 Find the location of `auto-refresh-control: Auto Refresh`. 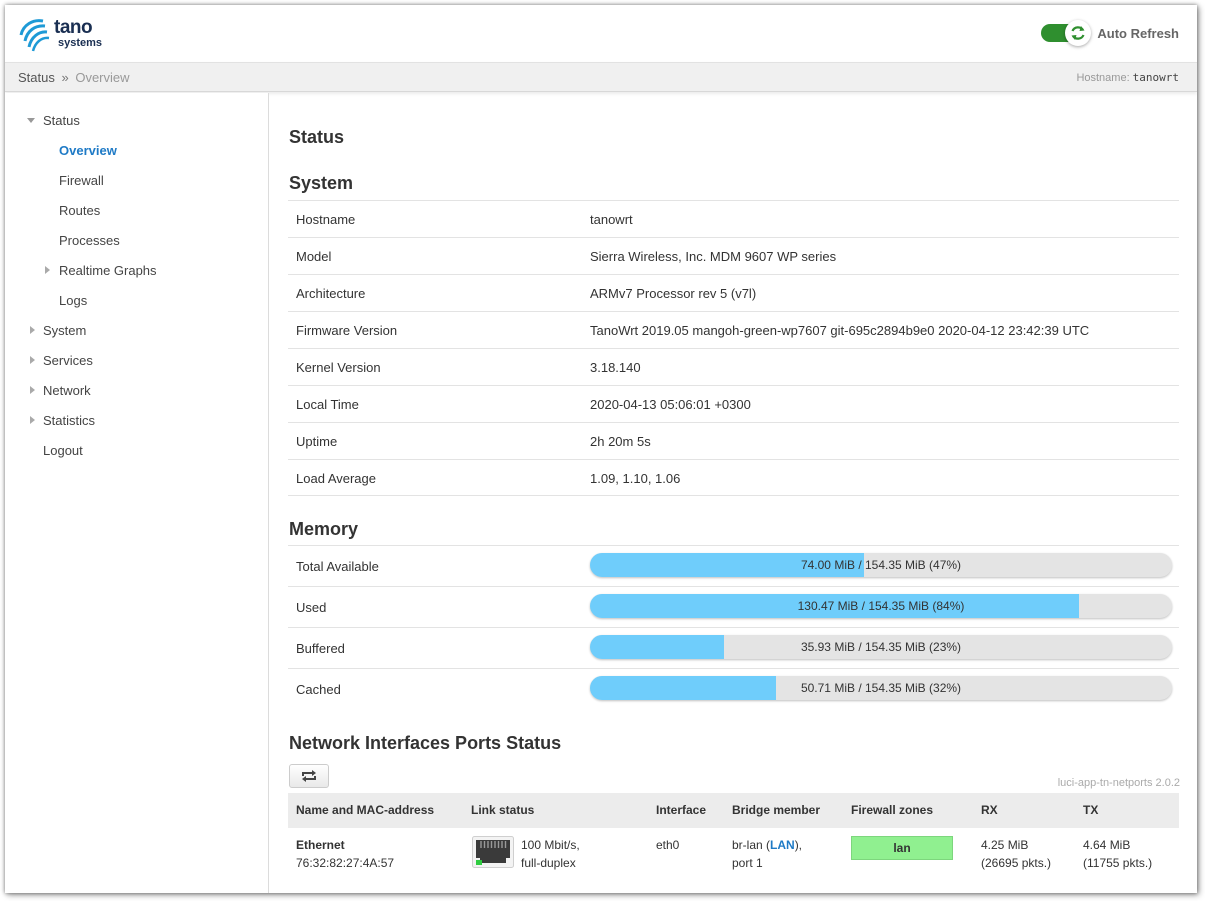

auto-refresh-control: Auto Refresh is located at coordinates (1110, 33).